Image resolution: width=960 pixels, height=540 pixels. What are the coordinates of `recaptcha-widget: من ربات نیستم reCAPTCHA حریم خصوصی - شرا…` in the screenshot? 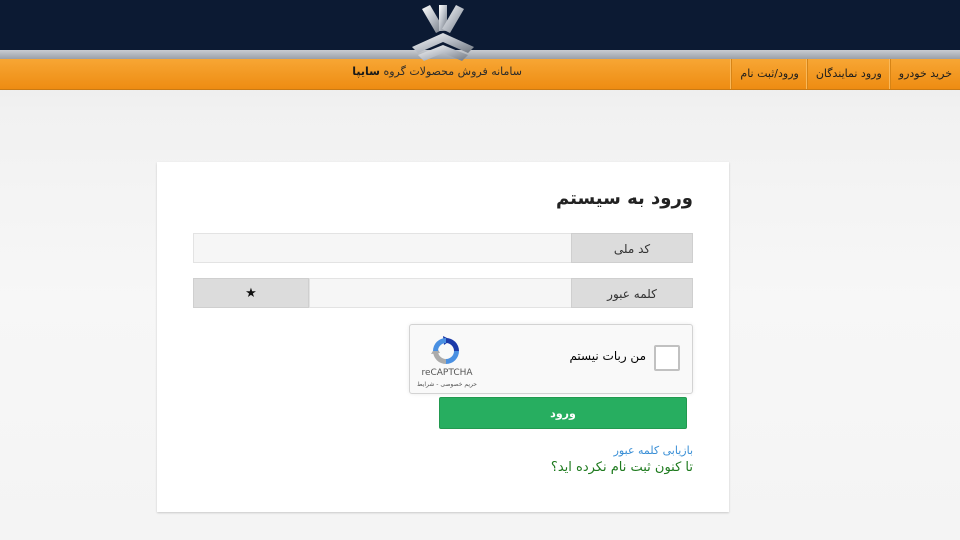 It's located at (551, 359).